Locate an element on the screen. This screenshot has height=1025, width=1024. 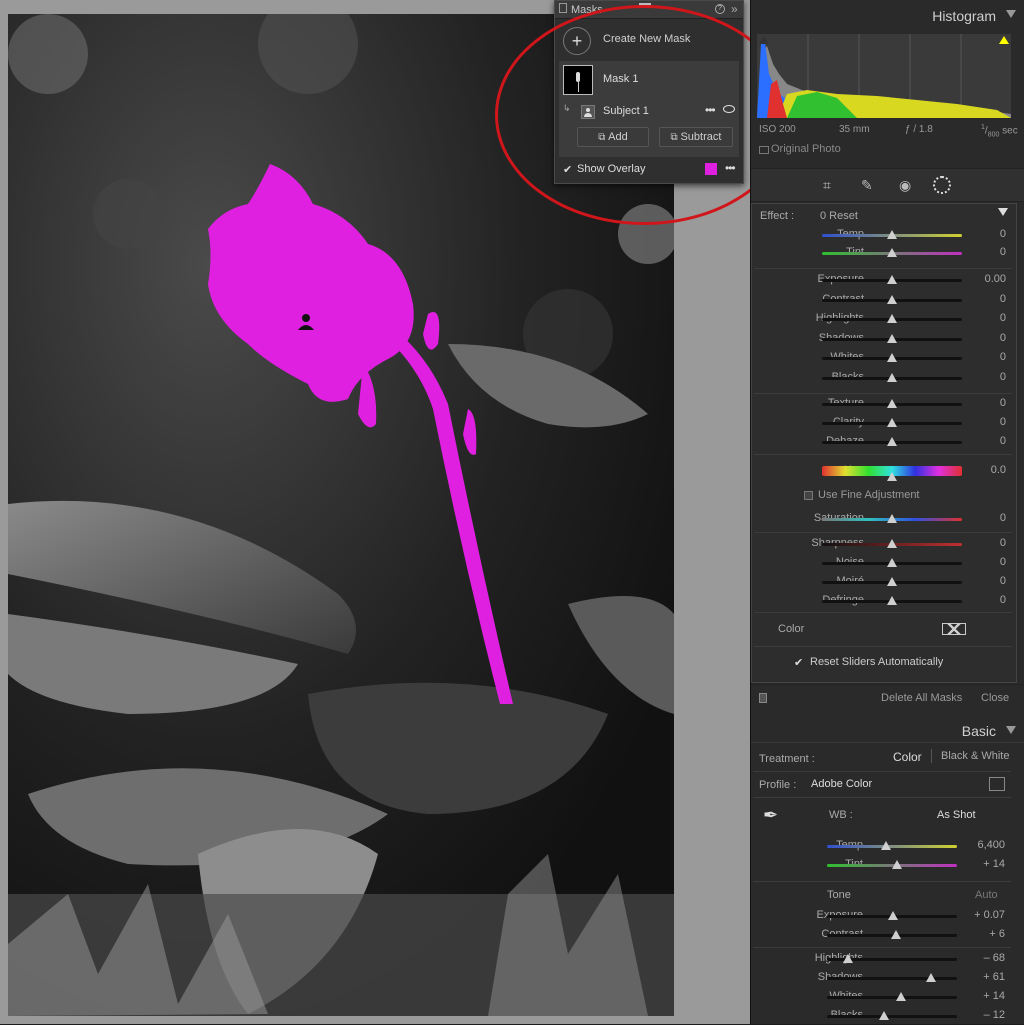
slider-highlights: Highlights0 is located at coordinates (883, 319).